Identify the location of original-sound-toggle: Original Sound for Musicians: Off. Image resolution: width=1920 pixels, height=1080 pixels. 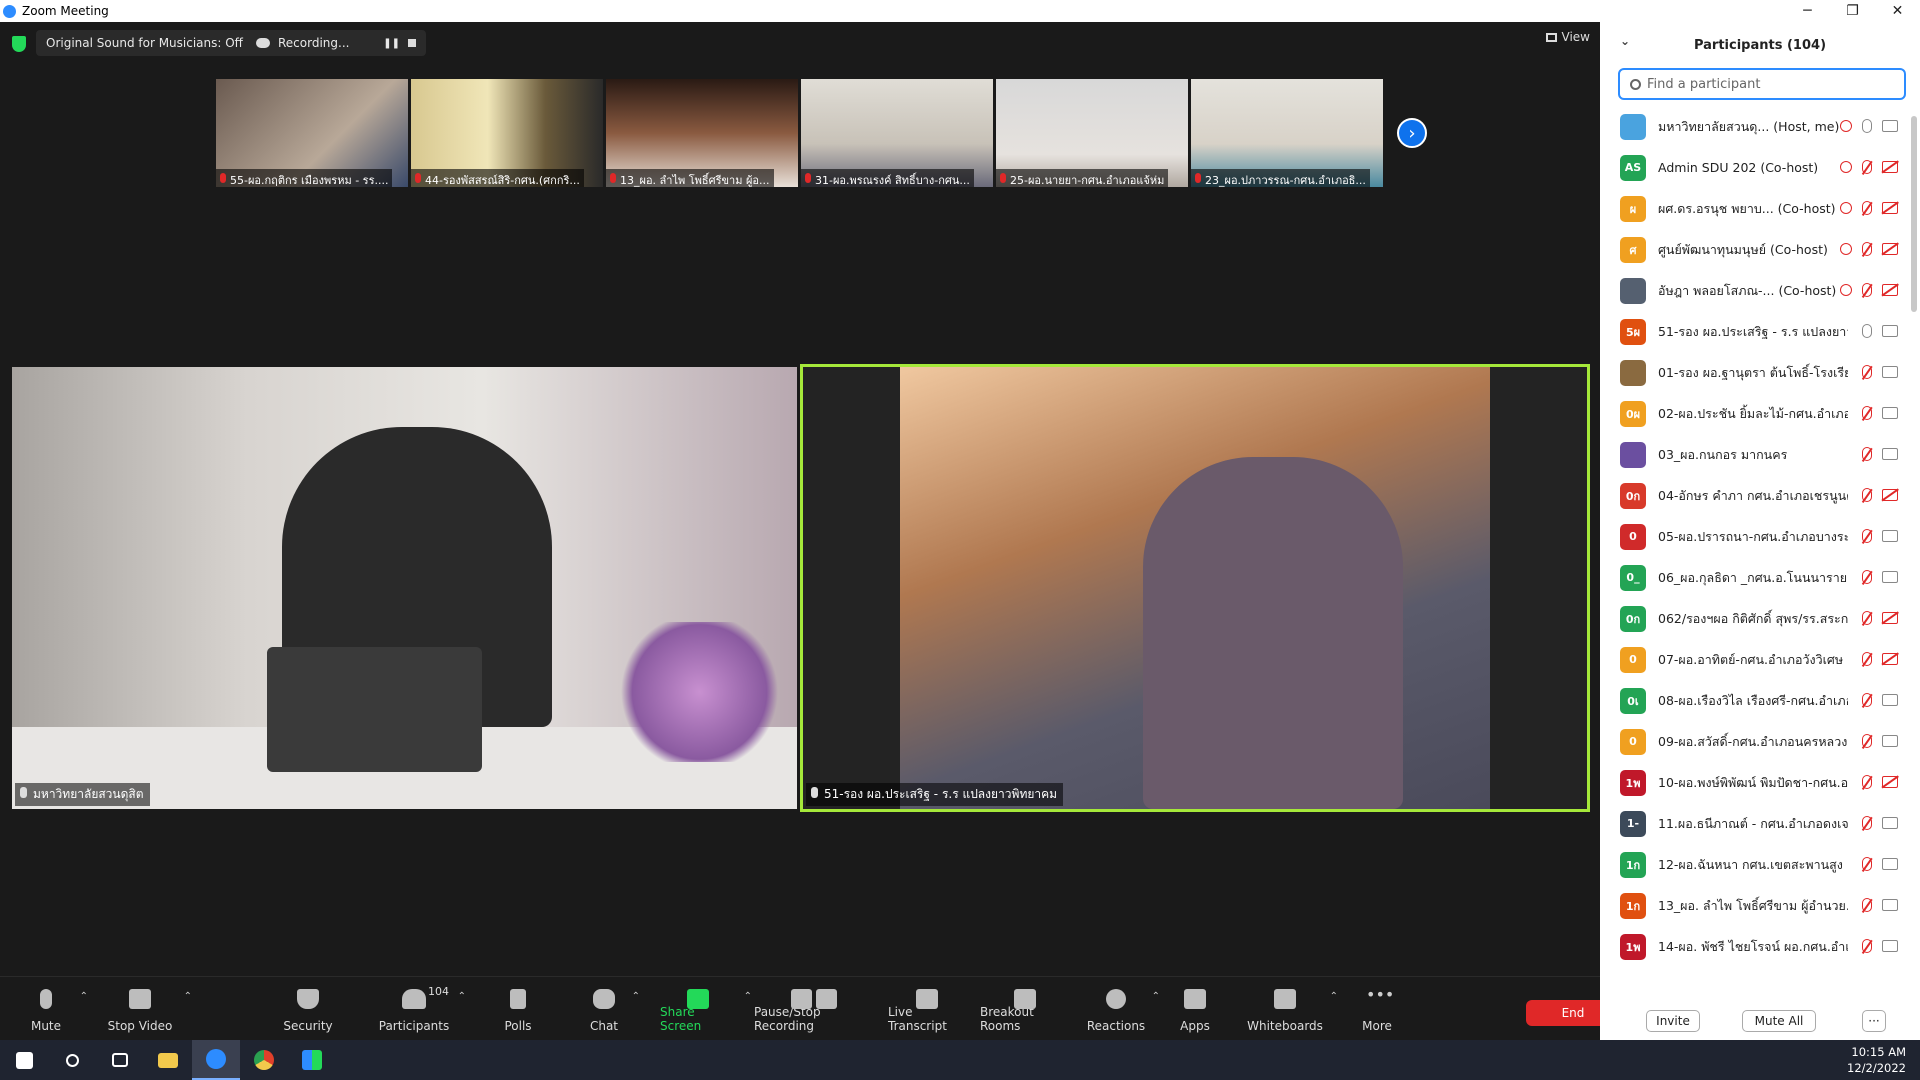
(144, 43).